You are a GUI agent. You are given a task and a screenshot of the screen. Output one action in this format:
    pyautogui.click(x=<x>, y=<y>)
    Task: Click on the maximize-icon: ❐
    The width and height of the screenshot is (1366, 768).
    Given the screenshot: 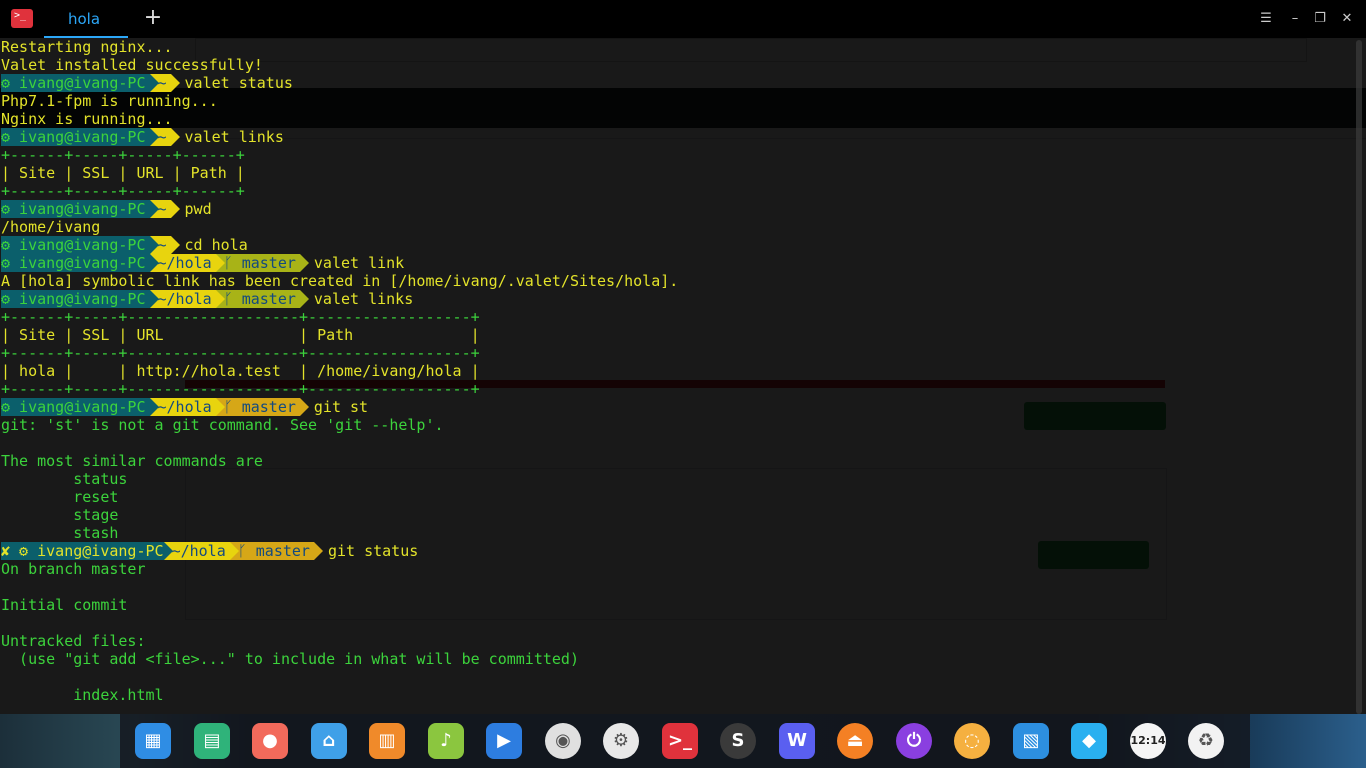 What is the action you would take?
    pyautogui.click(x=1320, y=19)
    